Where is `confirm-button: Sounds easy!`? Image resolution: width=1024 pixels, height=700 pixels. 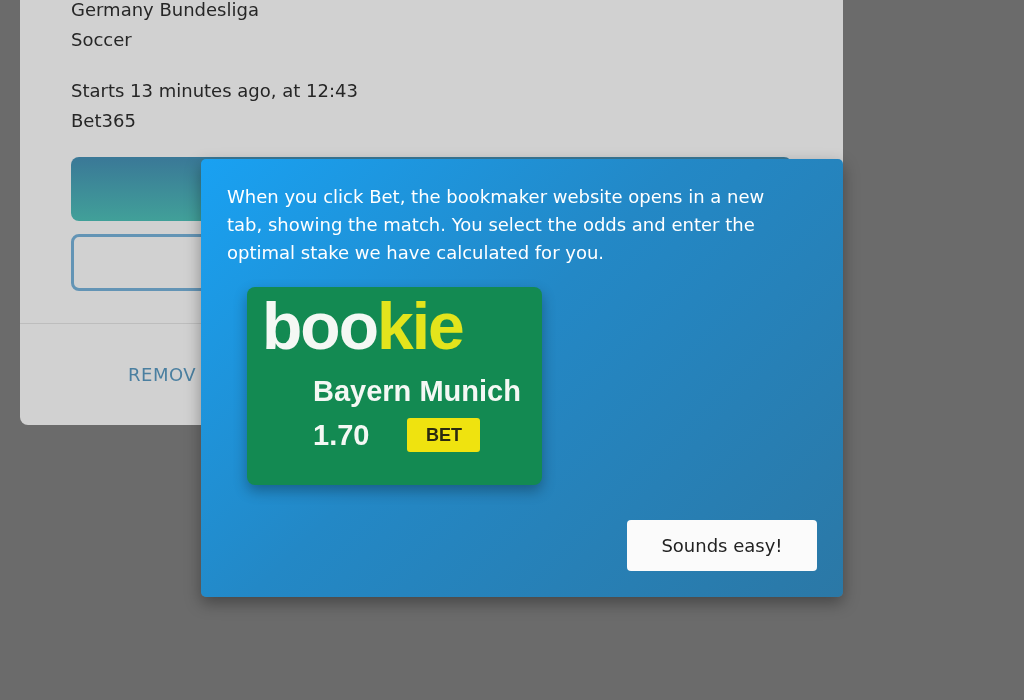 confirm-button: Sounds easy! is located at coordinates (722, 545).